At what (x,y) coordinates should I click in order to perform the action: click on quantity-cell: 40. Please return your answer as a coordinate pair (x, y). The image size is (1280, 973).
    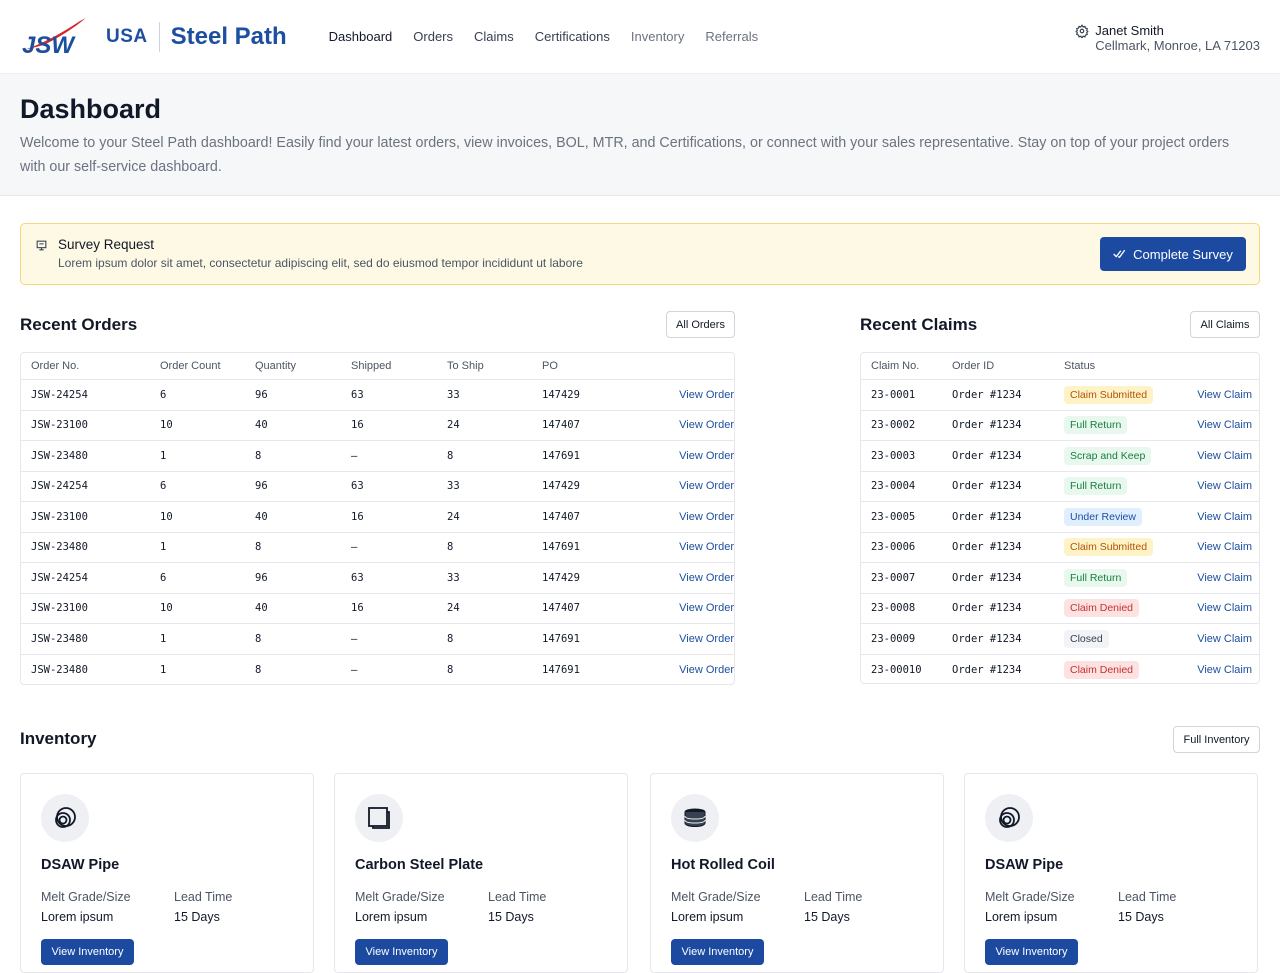
    Looking at the image, I should click on (261, 516).